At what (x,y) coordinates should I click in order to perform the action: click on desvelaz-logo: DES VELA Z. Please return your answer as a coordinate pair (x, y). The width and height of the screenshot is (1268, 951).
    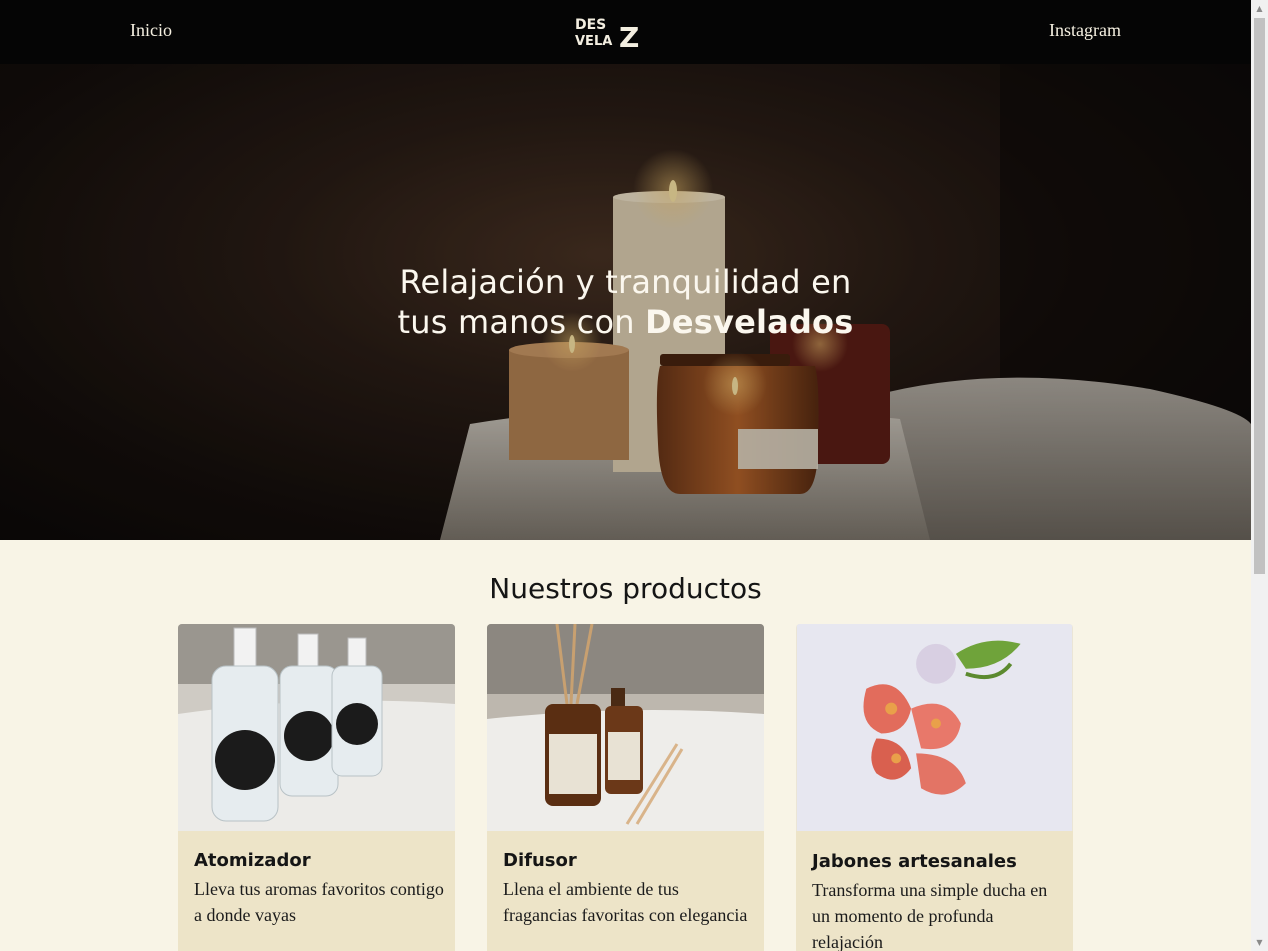
    Looking at the image, I should click on (608, 32).